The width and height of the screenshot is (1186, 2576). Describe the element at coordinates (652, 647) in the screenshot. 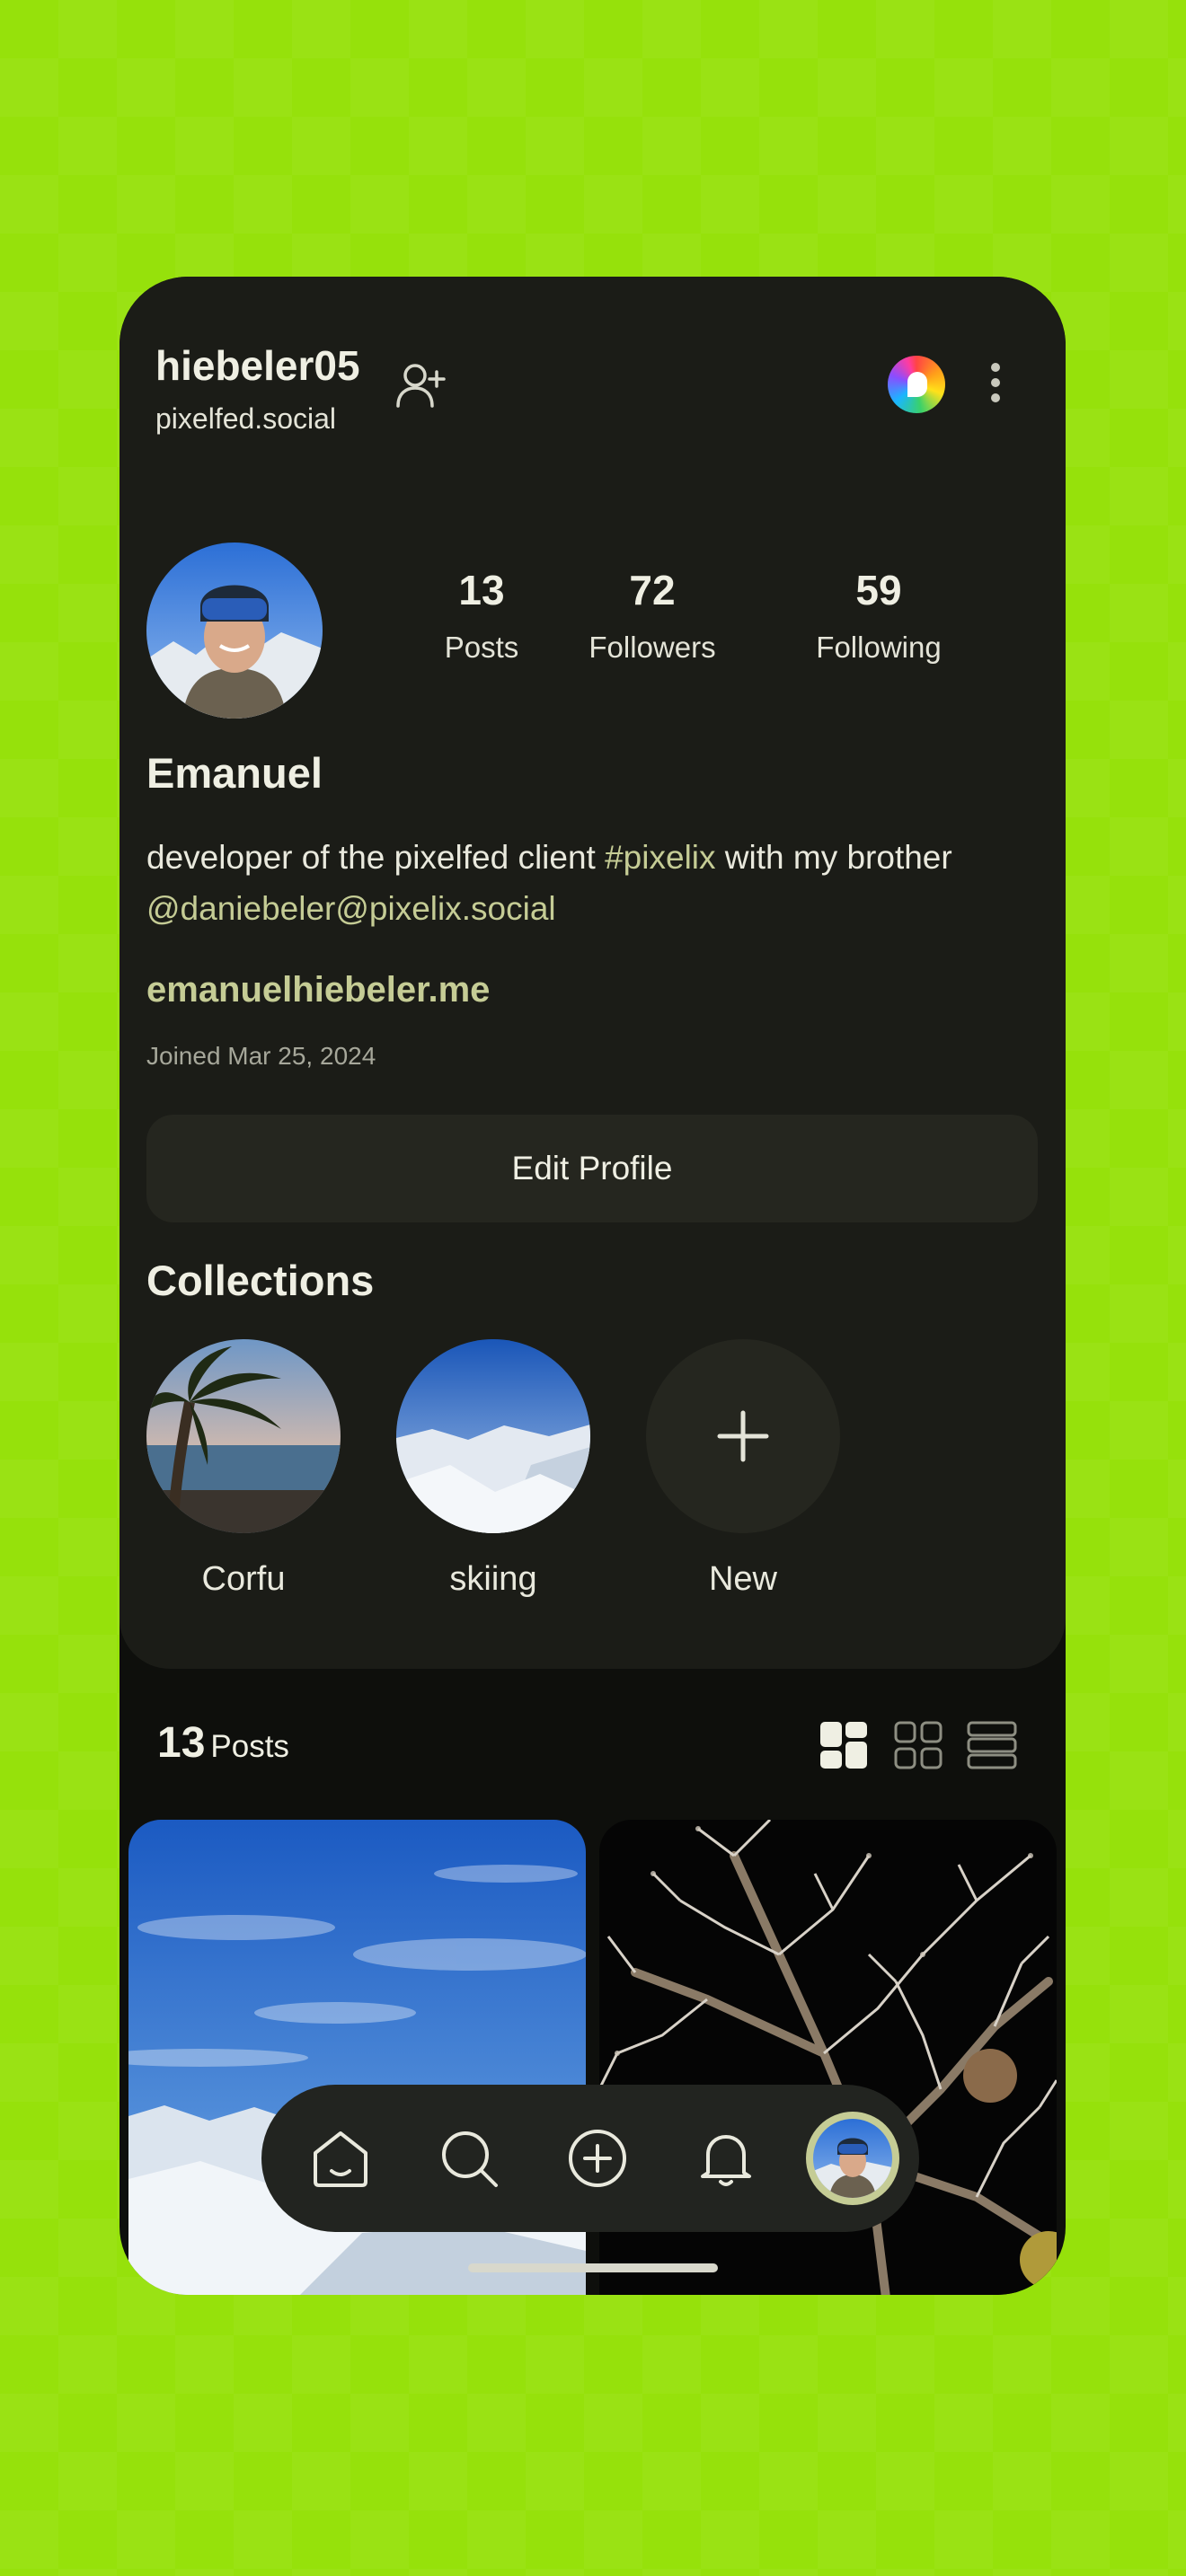

I see `followers-label: Followers` at that location.